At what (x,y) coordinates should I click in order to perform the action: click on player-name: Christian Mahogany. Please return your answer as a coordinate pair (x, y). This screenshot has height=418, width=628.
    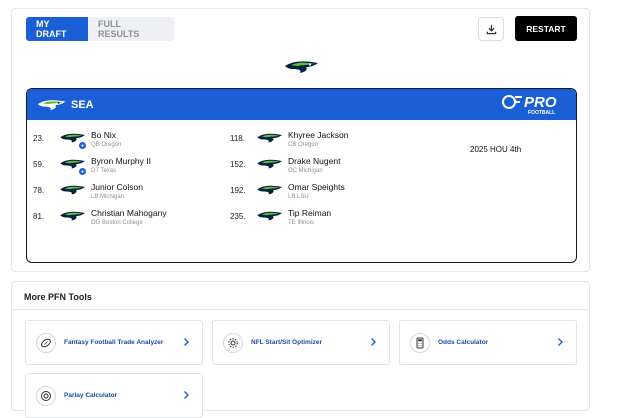
    Looking at the image, I should click on (129, 213).